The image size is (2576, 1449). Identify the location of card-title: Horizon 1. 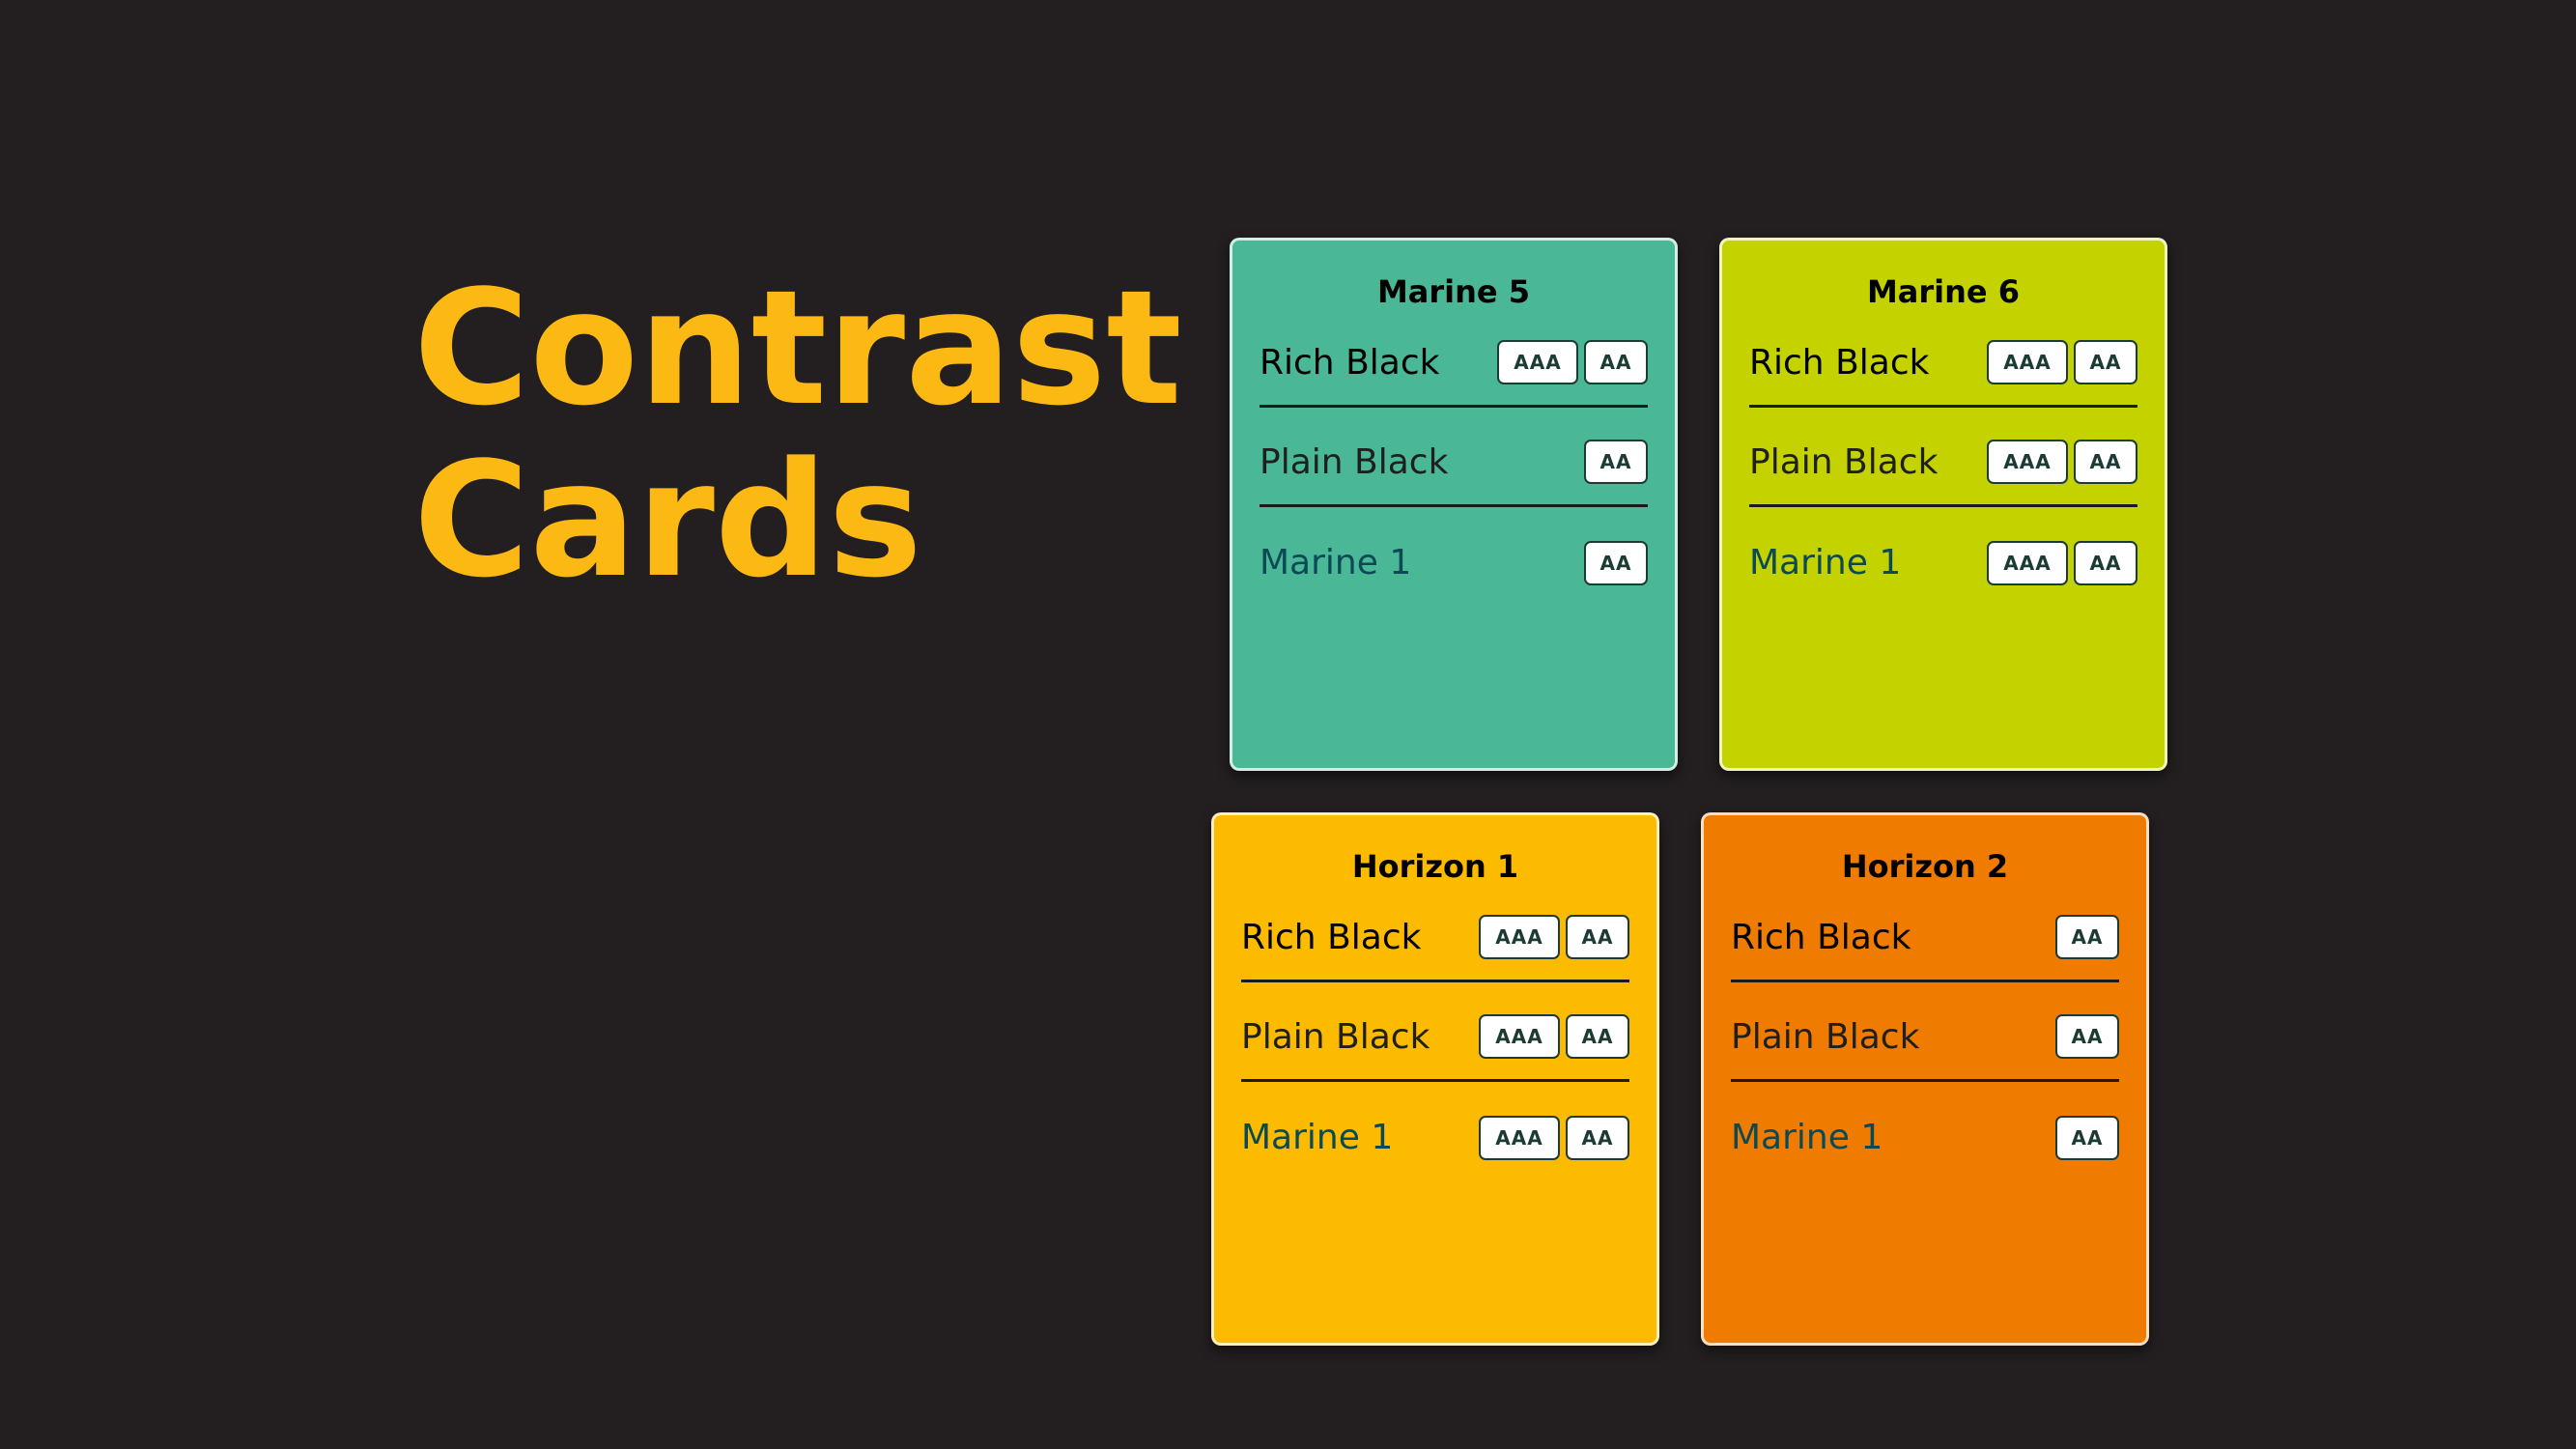
(1435, 866).